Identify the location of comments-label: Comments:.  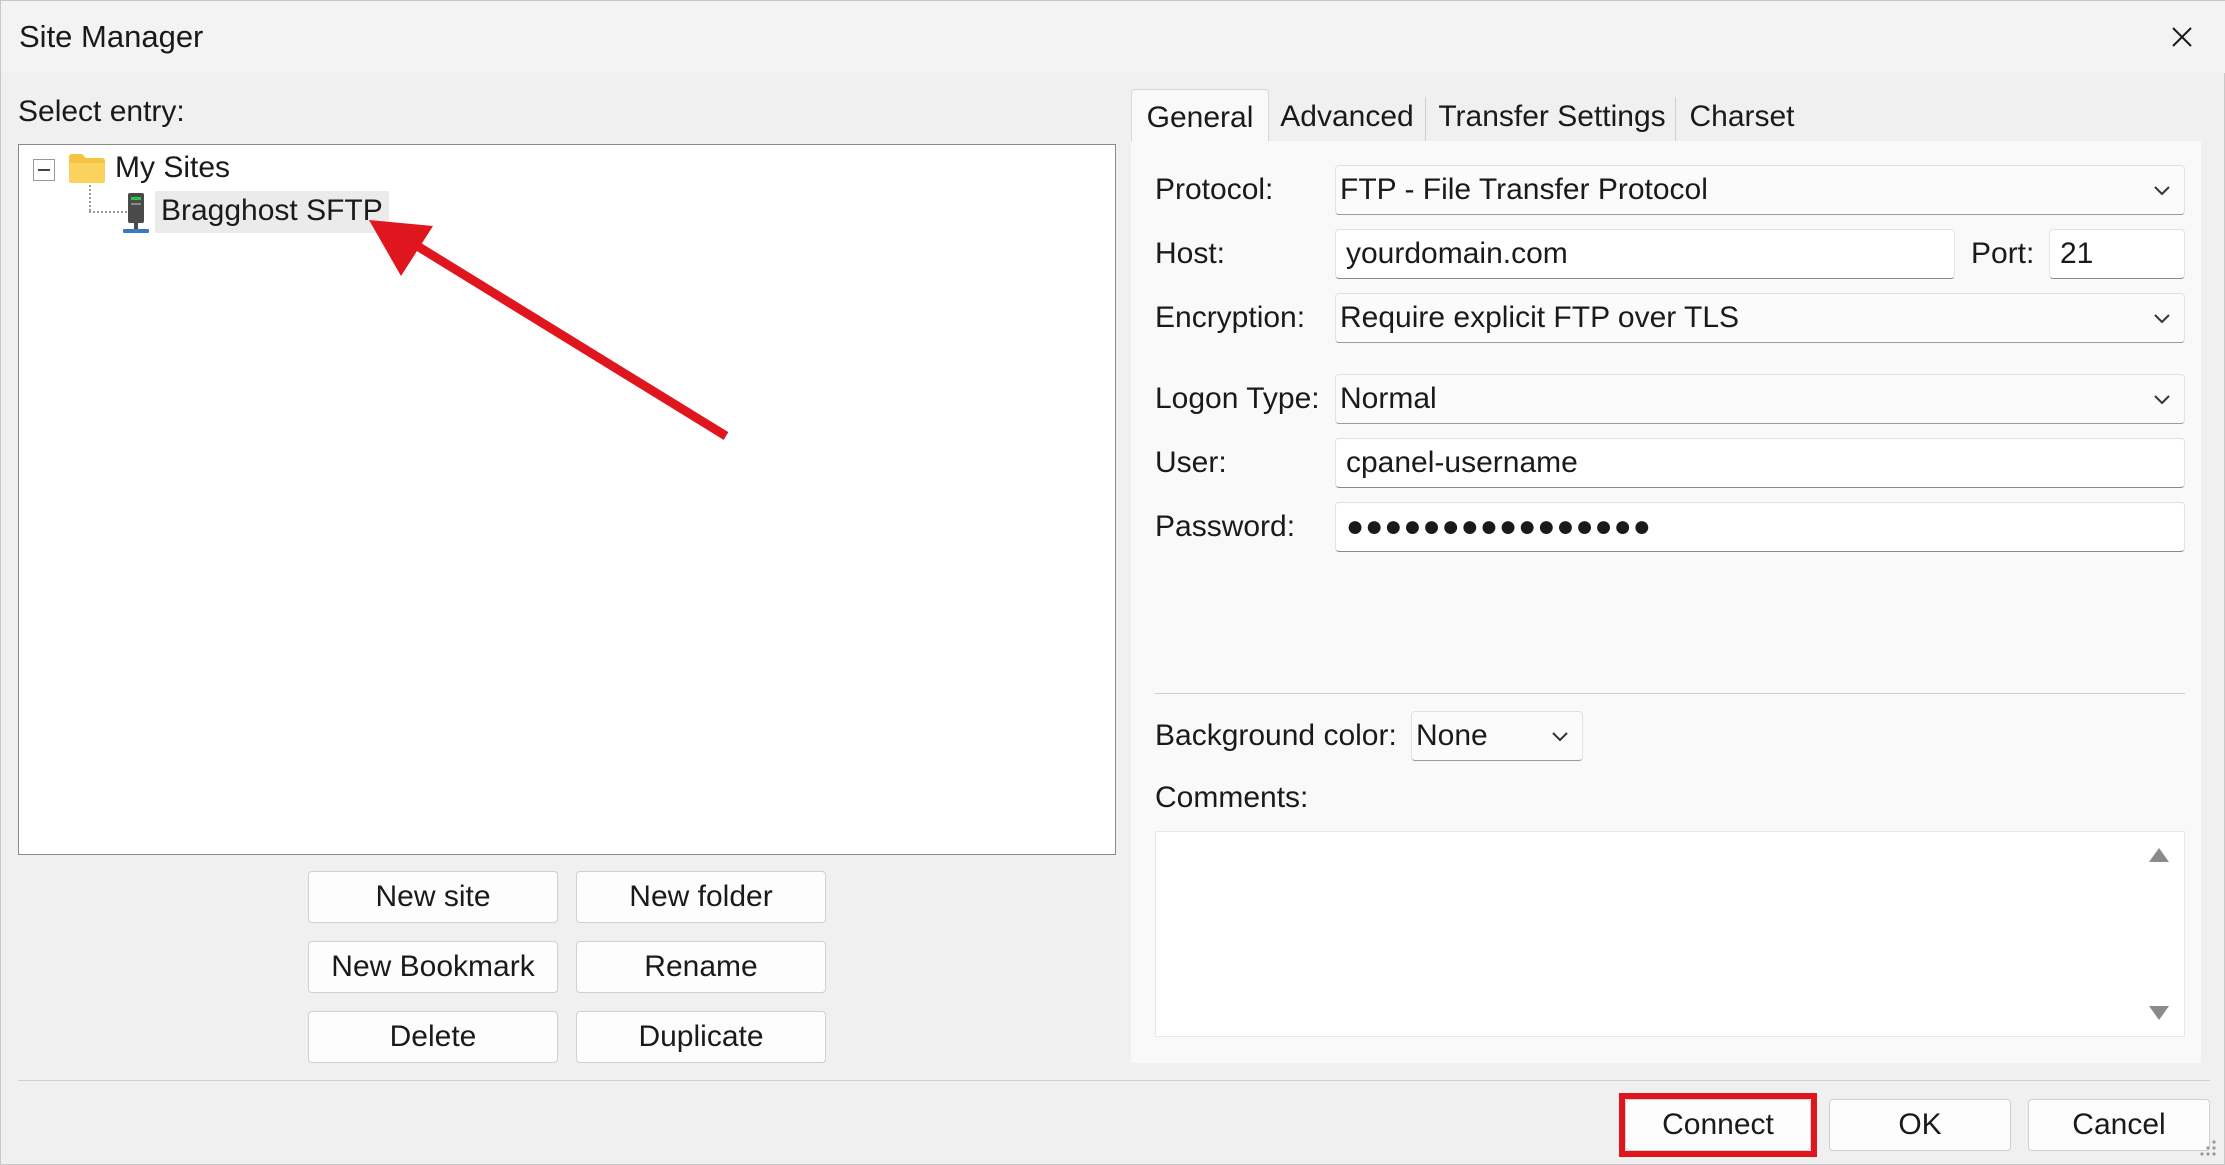
(1232, 797).